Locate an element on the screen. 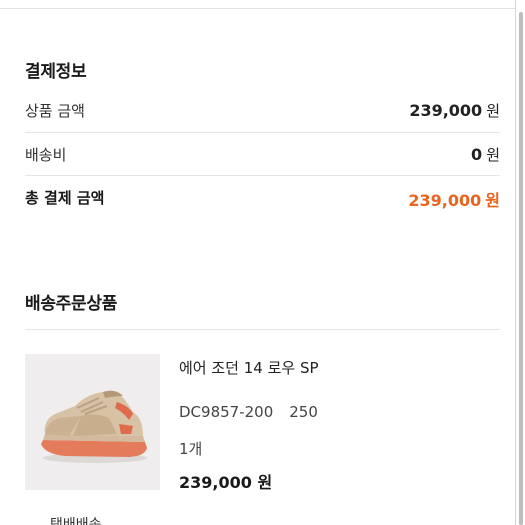  total-amount-number: 239,000 is located at coordinates (445, 200).